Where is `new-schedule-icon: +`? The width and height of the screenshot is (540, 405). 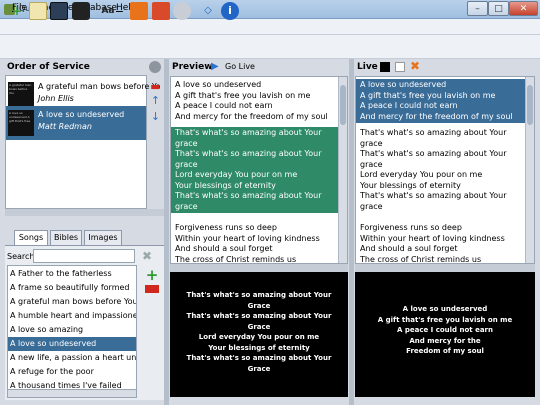
new-schedule-icon: + is located at coordinates (17, 11).